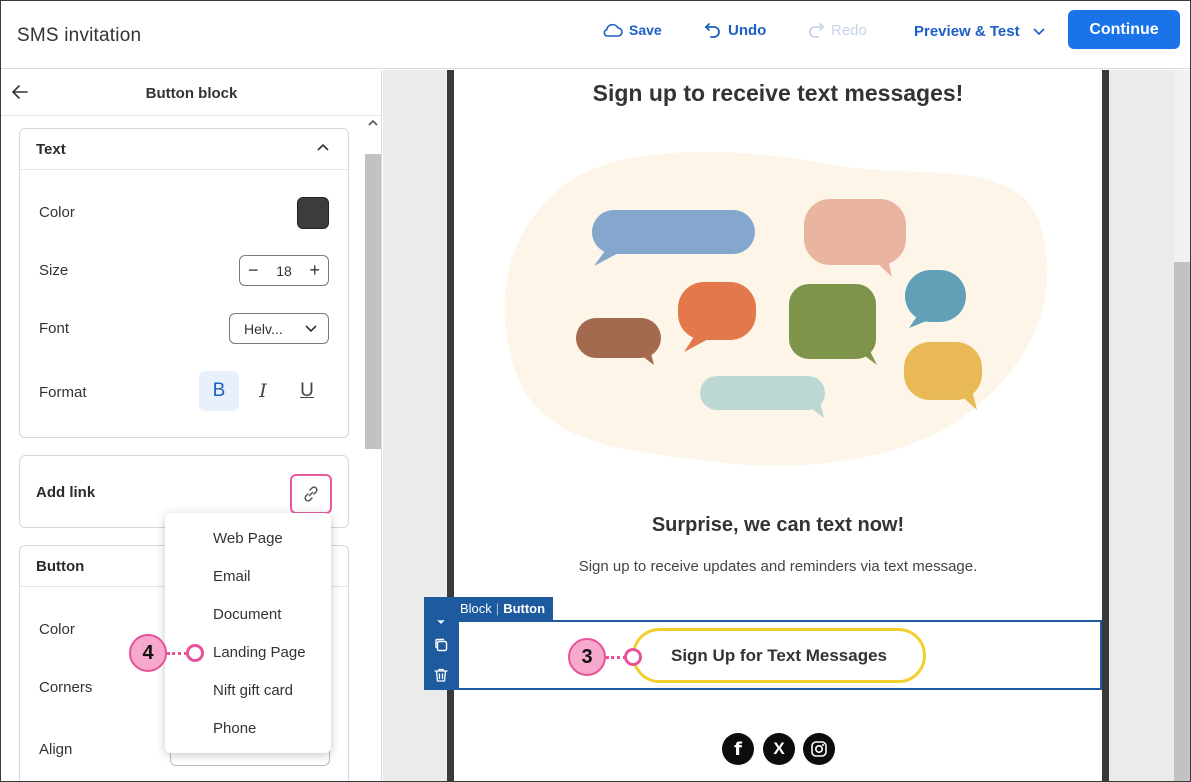 The image size is (1191, 782). What do you see at coordinates (849, 30) in the screenshot?
I see `redo-label: Redo` at bounding box center [849, 30].